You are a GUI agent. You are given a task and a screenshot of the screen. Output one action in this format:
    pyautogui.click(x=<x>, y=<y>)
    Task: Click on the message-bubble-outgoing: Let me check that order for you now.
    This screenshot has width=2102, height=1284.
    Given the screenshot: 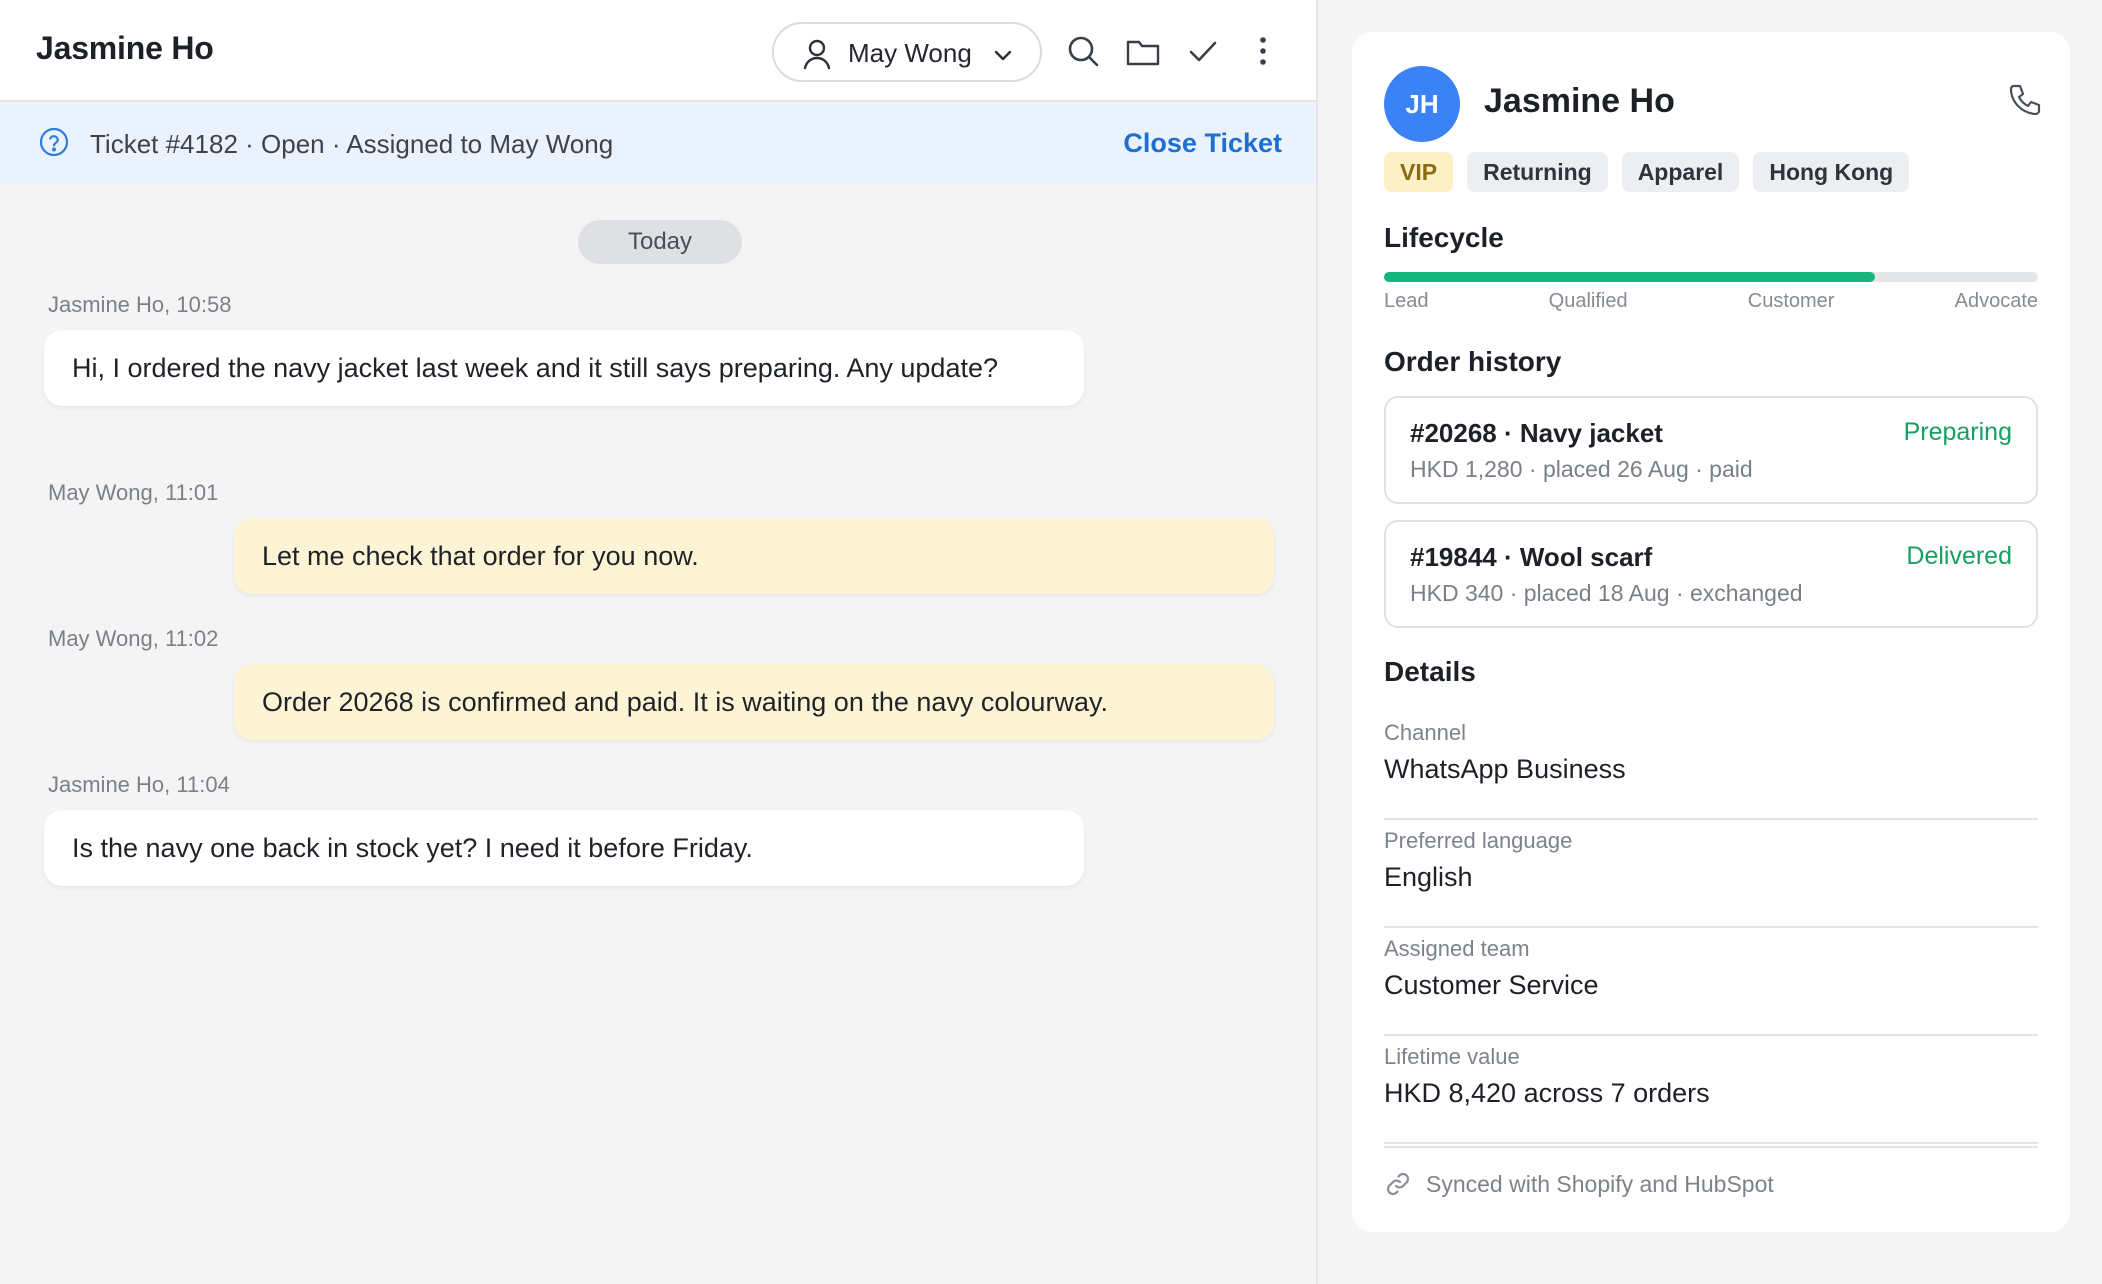 What is the action you would take?
    pyautogui.click(x=754, y=556)
    